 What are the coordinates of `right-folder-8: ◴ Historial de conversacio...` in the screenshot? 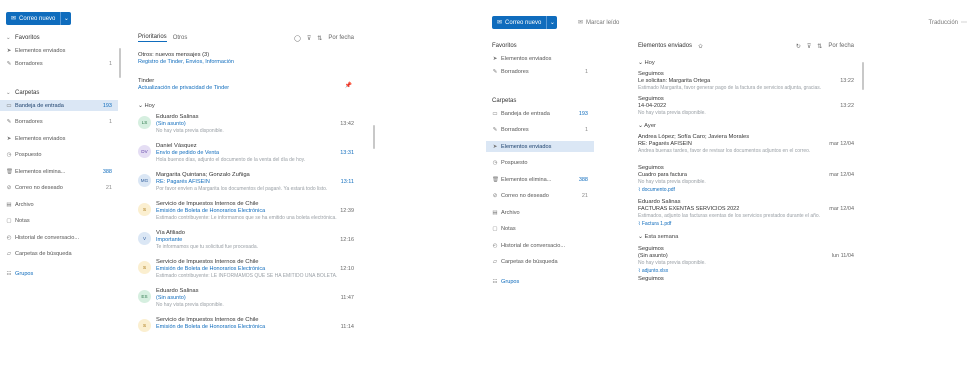 It's located at (540, 245).